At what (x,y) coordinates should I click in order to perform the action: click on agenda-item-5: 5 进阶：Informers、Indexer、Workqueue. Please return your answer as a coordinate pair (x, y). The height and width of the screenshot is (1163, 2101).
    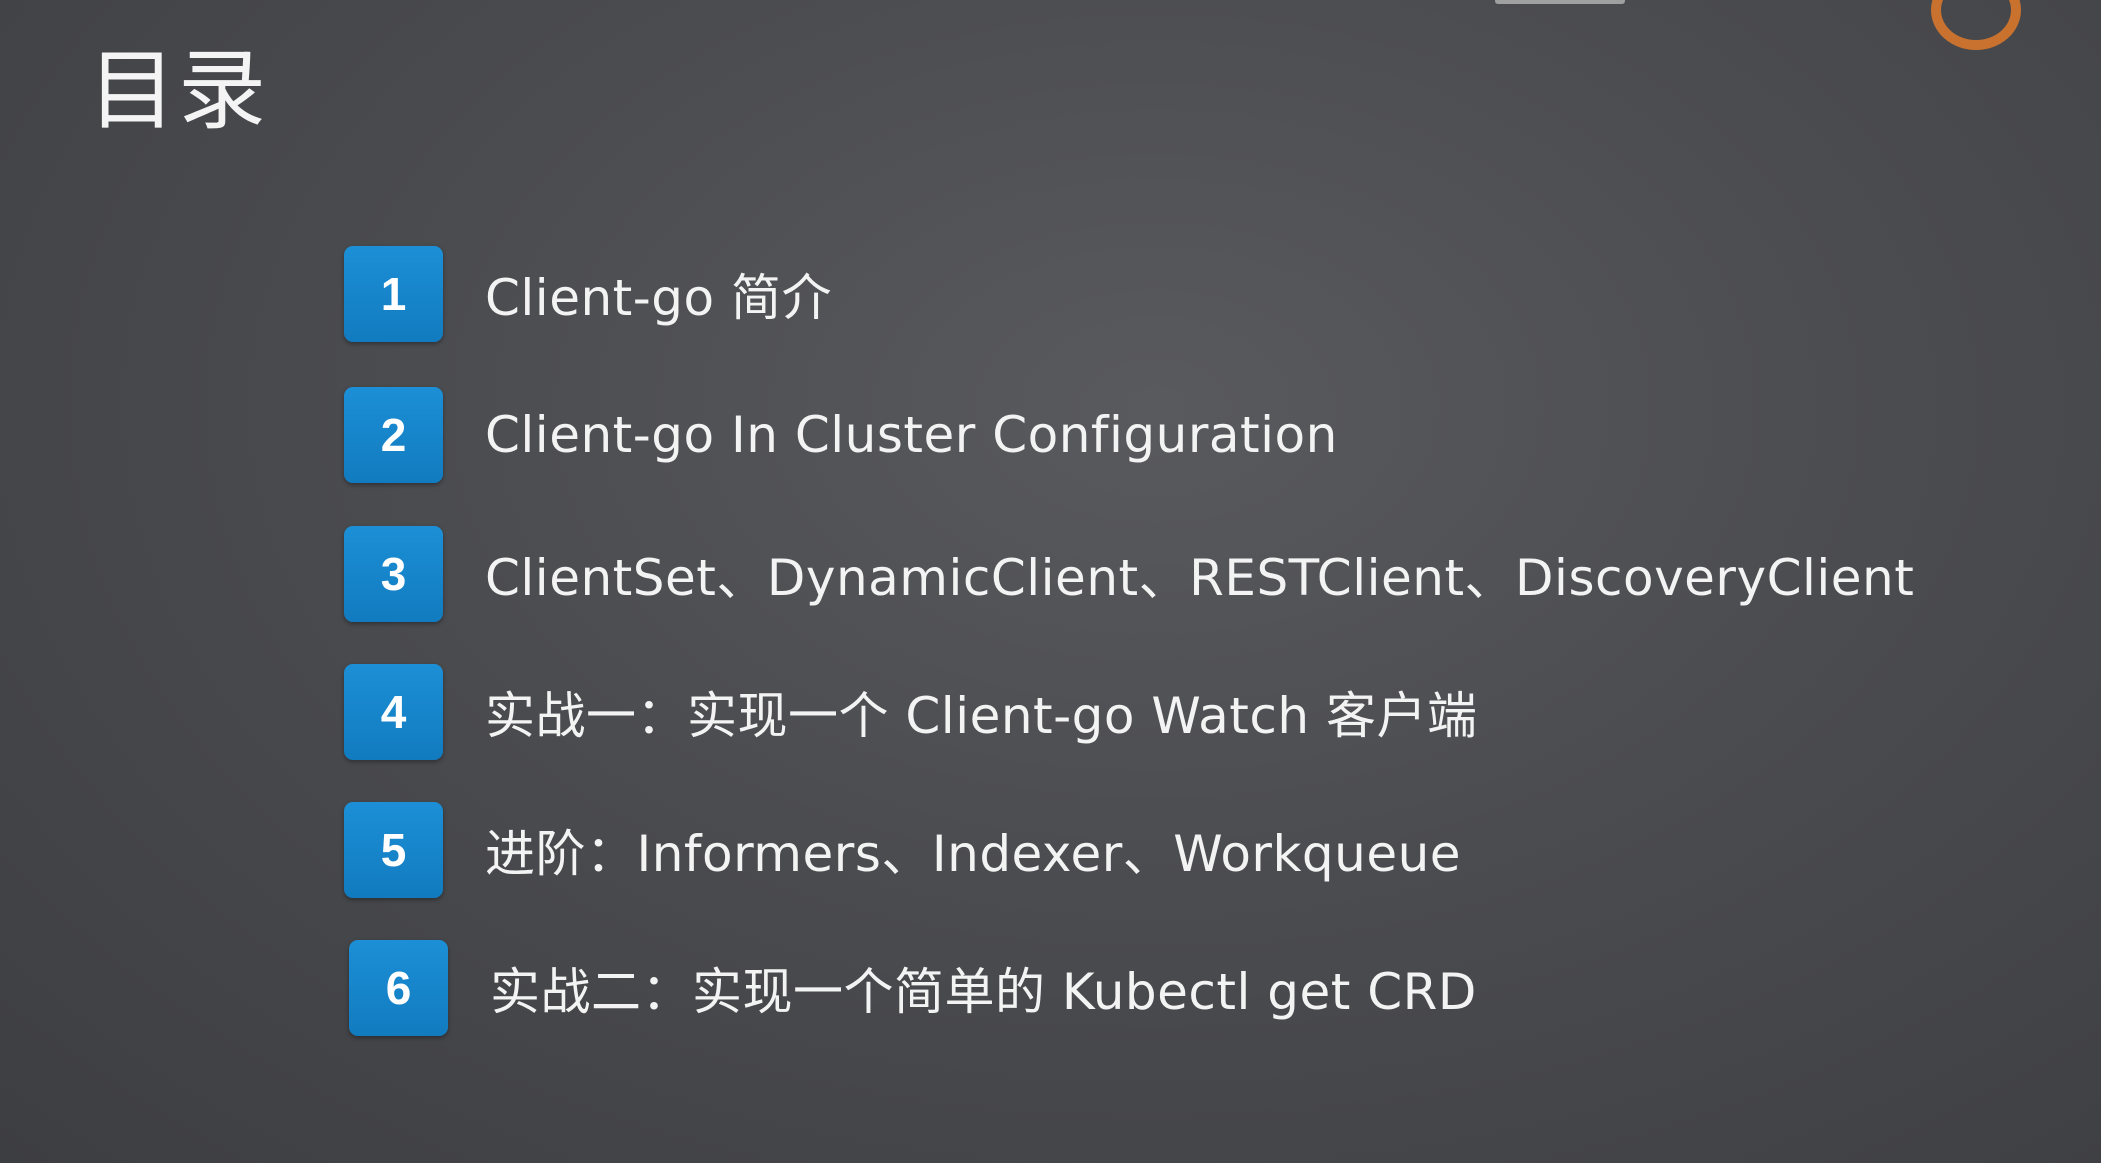
    Looking at the image, I should click on (902, 850).